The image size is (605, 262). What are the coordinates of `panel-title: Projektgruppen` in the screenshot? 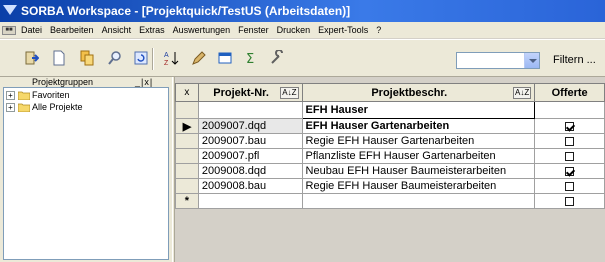 It's located at (63, 82).